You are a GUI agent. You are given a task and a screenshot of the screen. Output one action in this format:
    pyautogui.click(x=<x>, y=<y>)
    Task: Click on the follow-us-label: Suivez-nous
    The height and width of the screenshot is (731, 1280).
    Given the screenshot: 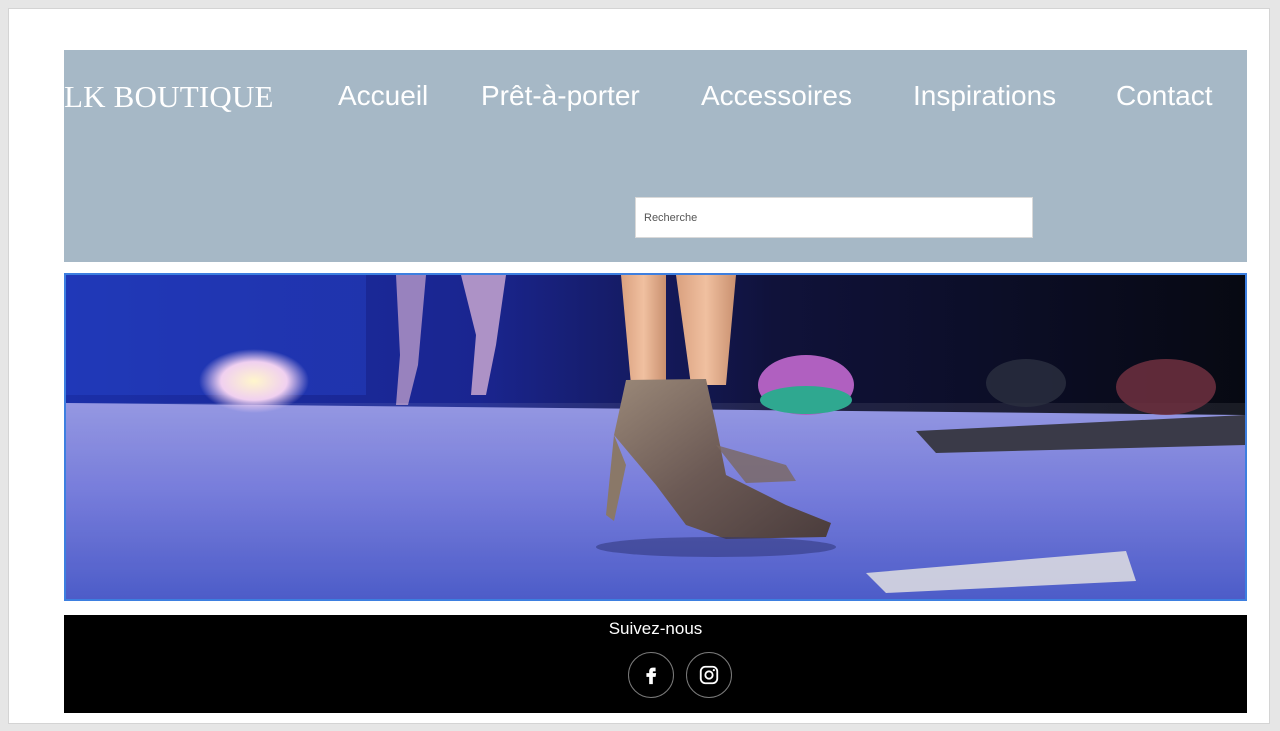 What is the action you would take?
    pyautogui.click(x=655, y=628)
    